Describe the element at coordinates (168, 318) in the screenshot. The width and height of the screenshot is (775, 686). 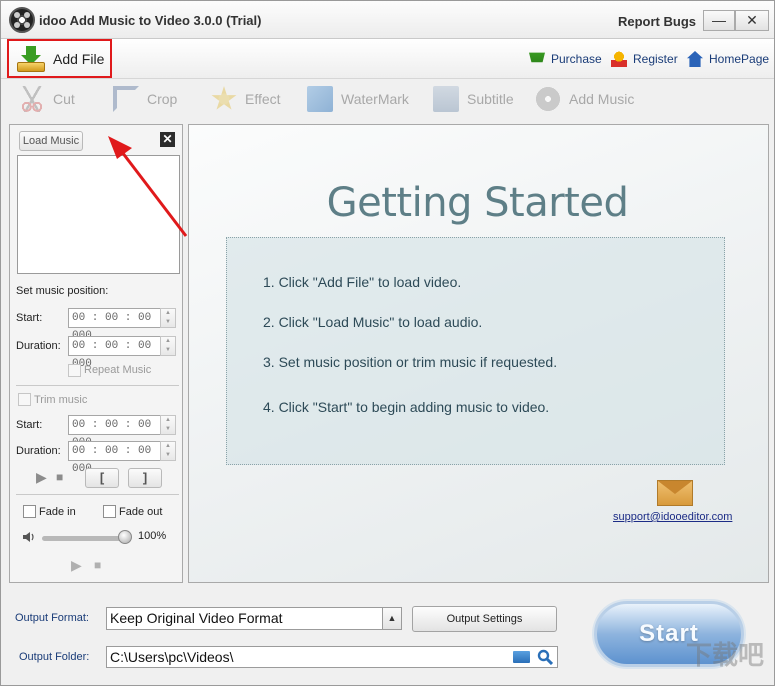
I see `start-time-spinner: ▲ ▼` at that location.